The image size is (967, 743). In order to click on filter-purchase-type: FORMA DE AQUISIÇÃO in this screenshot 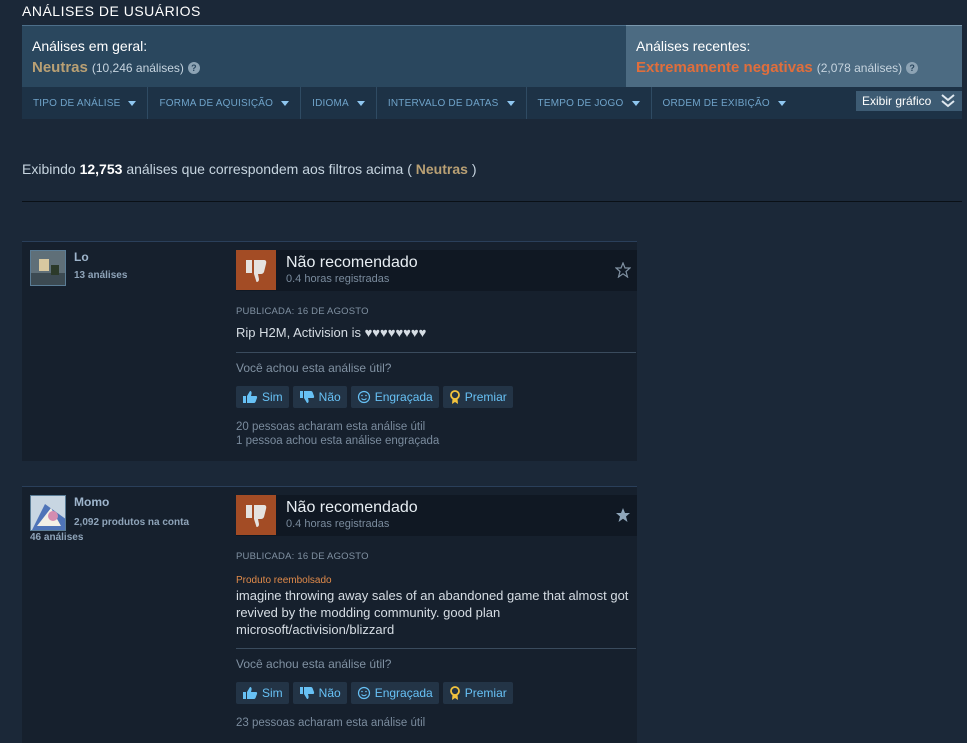, I will do `click(225, 103)`.